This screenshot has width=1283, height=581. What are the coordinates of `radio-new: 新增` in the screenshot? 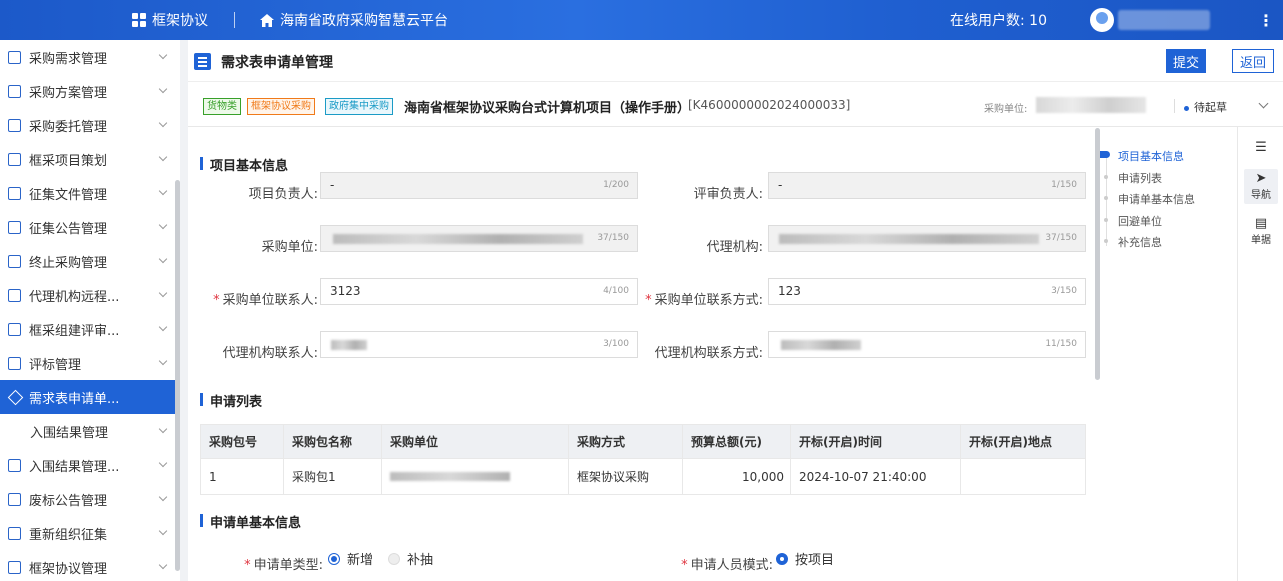 It's located at (350, 558).